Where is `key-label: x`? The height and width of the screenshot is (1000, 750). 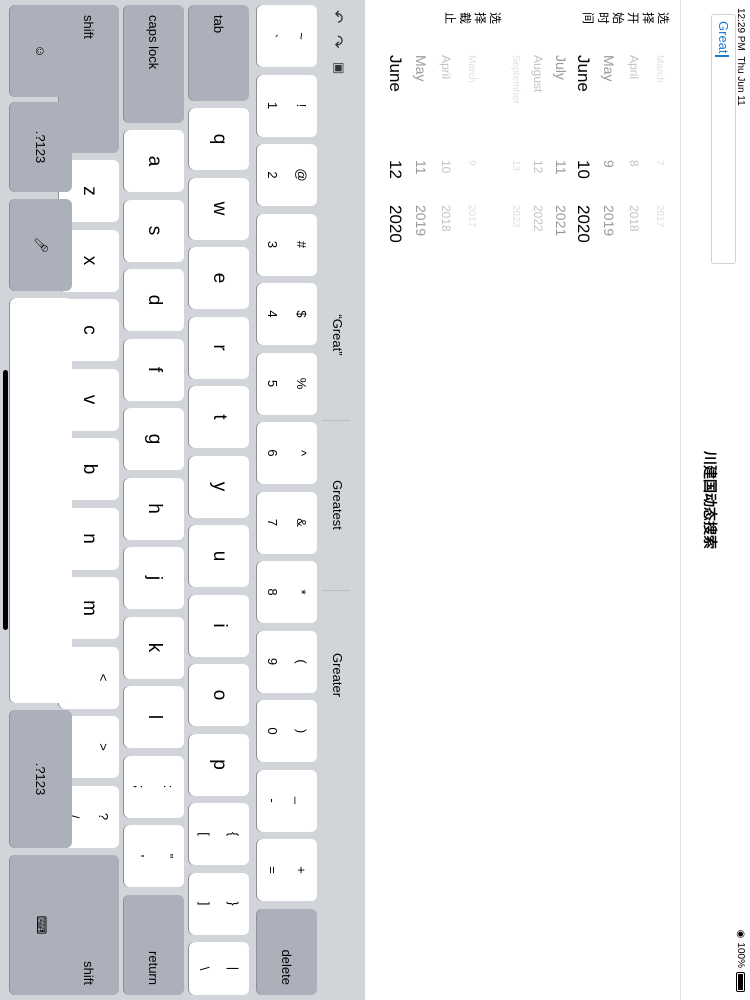 key-label: x is located at coordinates (89, 260).